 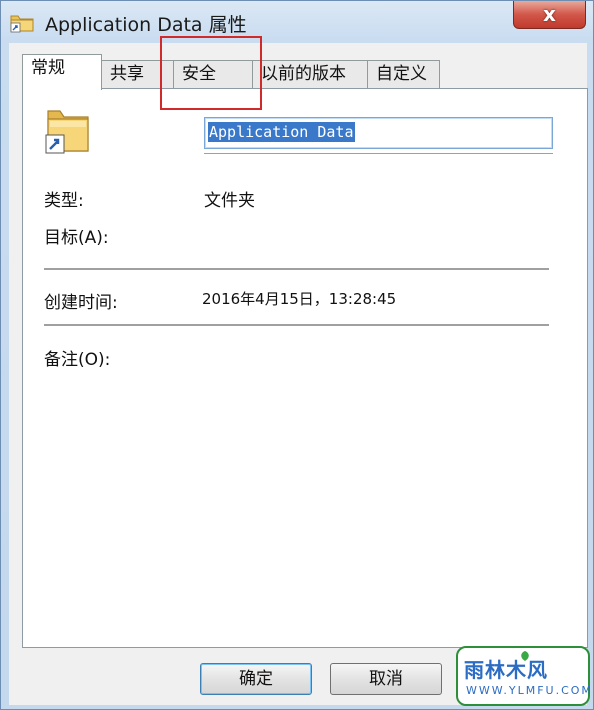 I want to click on folder-shortcut-icon, so click(x=67, y=132).